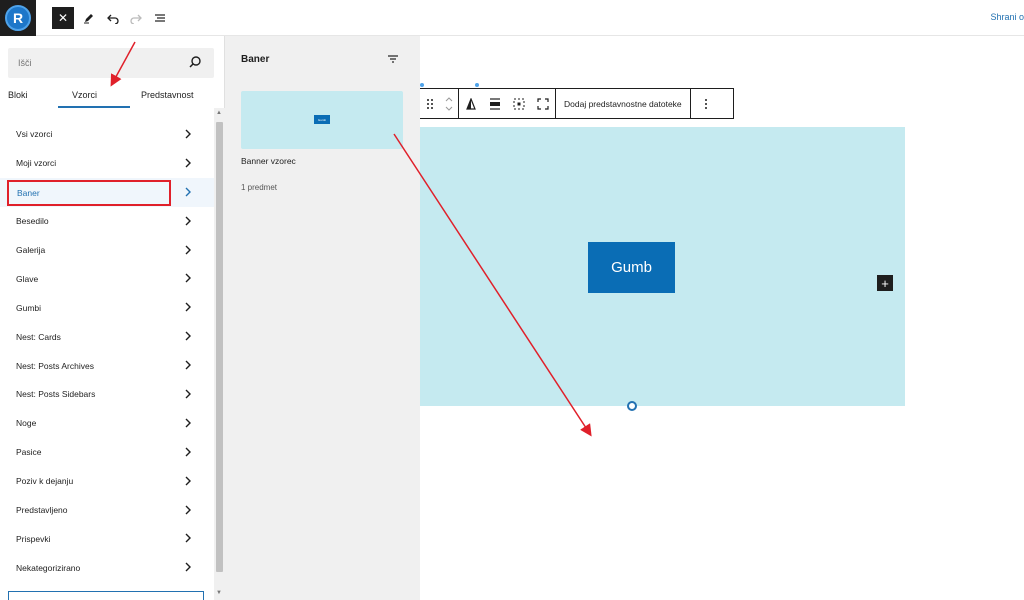 This screenshot has height=600, width=1024. I want to click on redo-icon, so click(136, 19).